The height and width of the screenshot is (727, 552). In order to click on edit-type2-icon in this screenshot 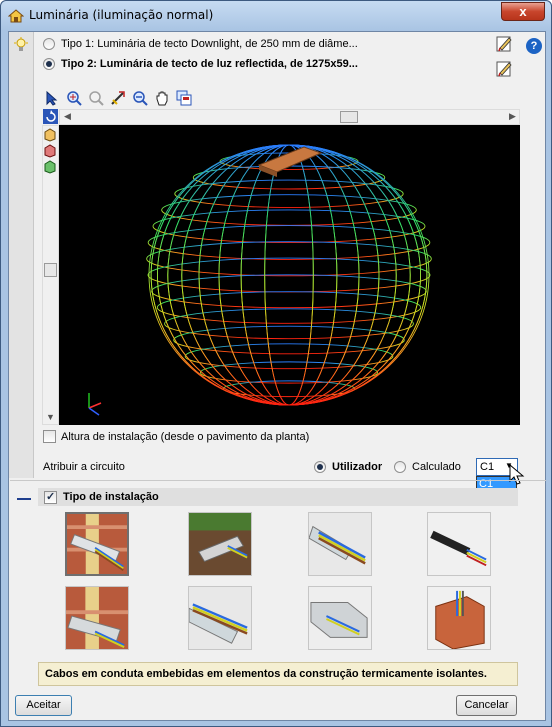, I will do `click(504, 69)`.